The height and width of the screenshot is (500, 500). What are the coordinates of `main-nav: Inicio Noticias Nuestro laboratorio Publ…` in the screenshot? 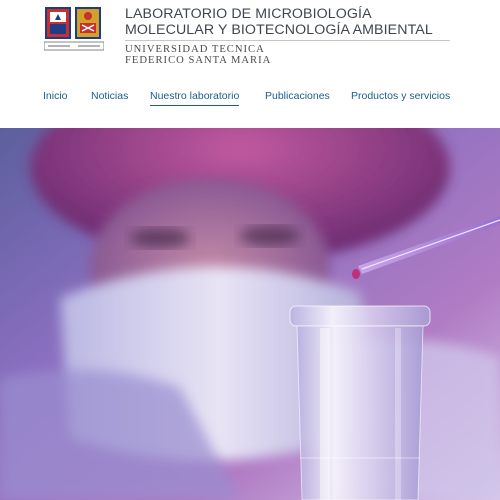 It's located at (250, 100).